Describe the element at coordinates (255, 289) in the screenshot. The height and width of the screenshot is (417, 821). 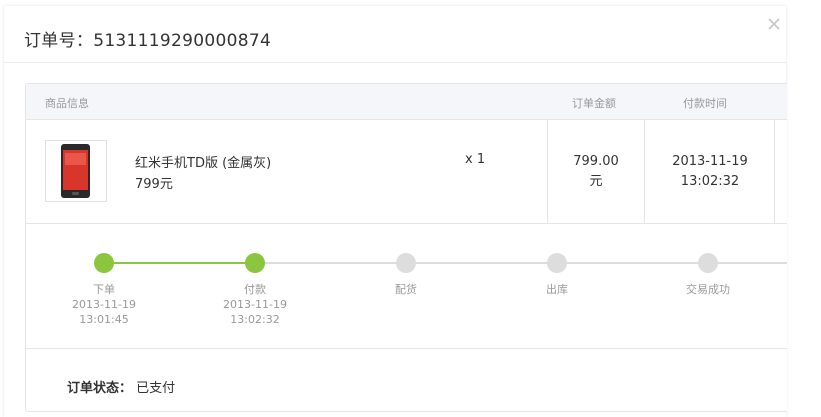
I see `step-label: 付款` at that location.